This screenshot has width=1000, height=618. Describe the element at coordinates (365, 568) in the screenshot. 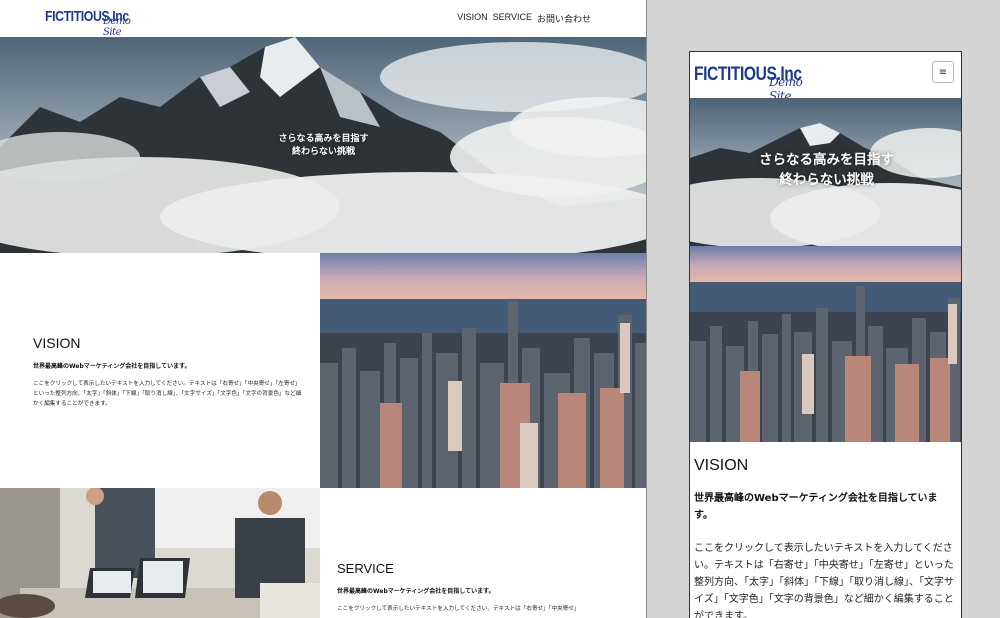

I see `service-title: SERVICE` at that location.